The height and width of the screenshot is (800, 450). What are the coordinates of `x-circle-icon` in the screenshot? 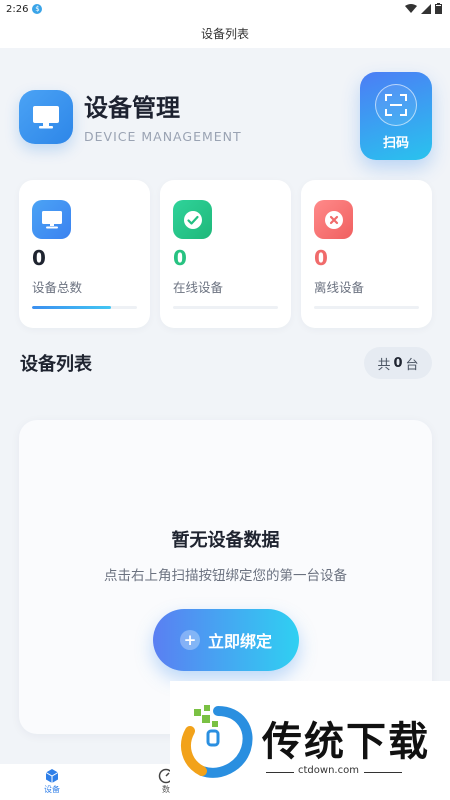 It's located at (333, 219).